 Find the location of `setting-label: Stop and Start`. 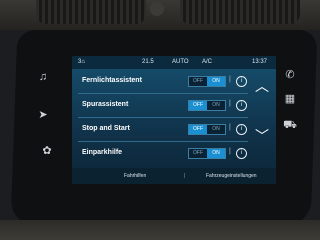

setting-label: Stop and Start is located at coordinates (106, 128).